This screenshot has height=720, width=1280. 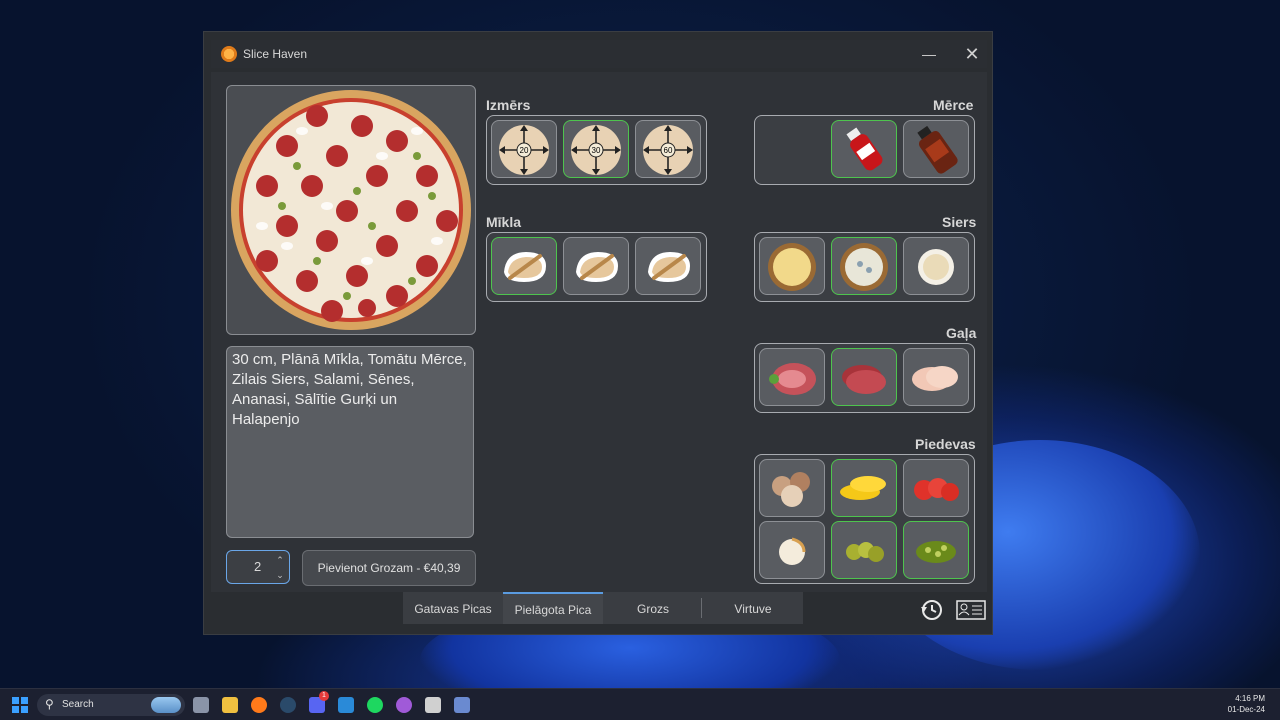 What do you see at coordinates (959, 222) in the screenshot?
I see `cheese-label: Siers` at bounding box center [959, 222].